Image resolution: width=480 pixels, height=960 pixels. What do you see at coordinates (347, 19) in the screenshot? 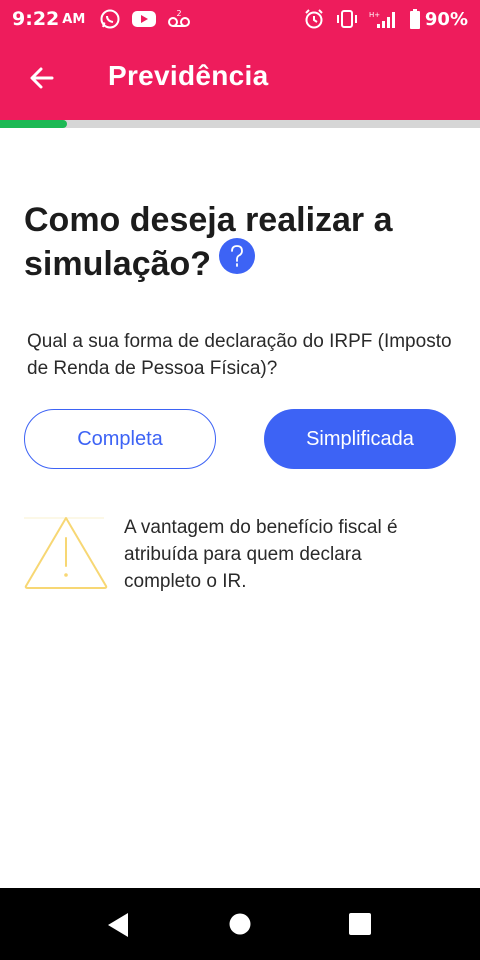
I see `vibrate-icon` at bounding box center [347, 19].